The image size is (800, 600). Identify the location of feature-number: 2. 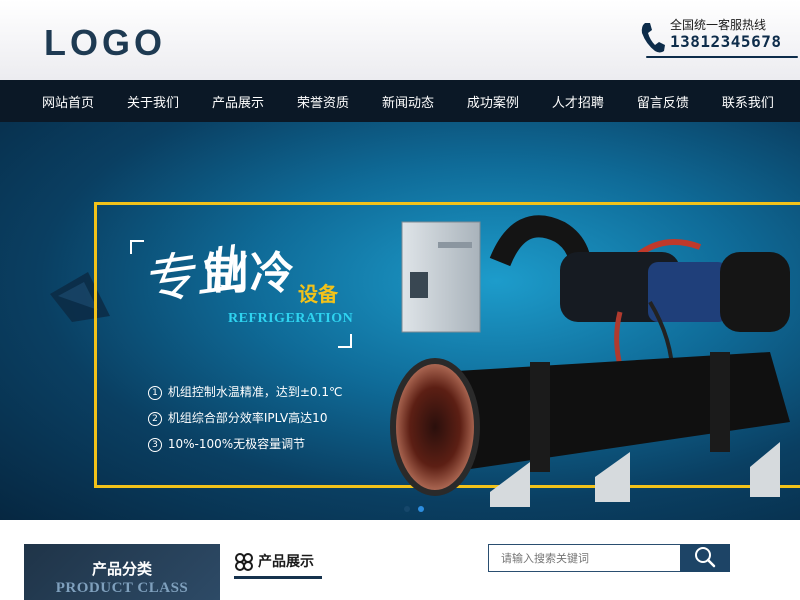
(155, 419).